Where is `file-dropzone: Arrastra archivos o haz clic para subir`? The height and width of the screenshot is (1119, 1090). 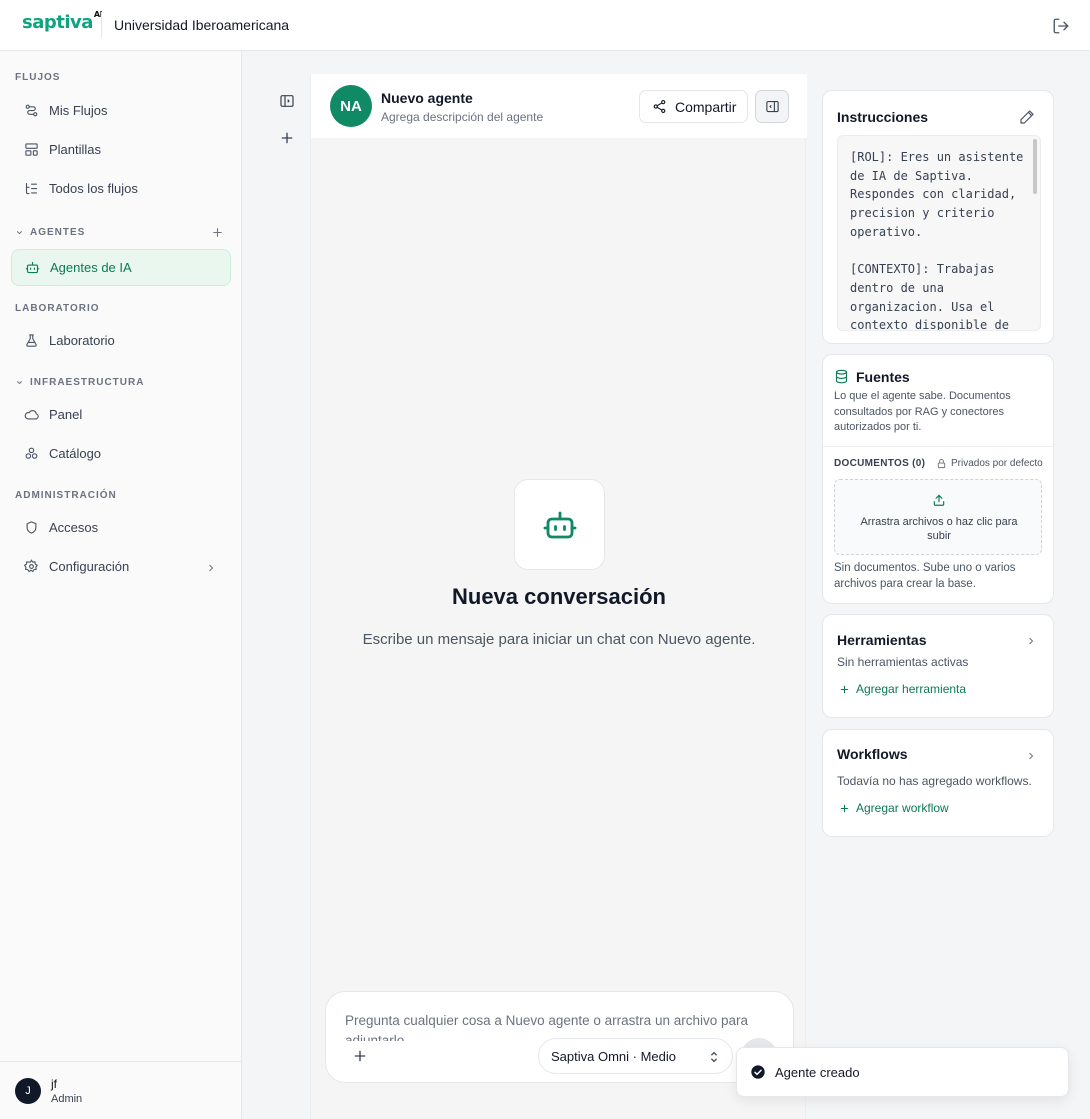 file-dropzone: Arrastra archivos o haz clic para subir is located at coordinates (938, 517).